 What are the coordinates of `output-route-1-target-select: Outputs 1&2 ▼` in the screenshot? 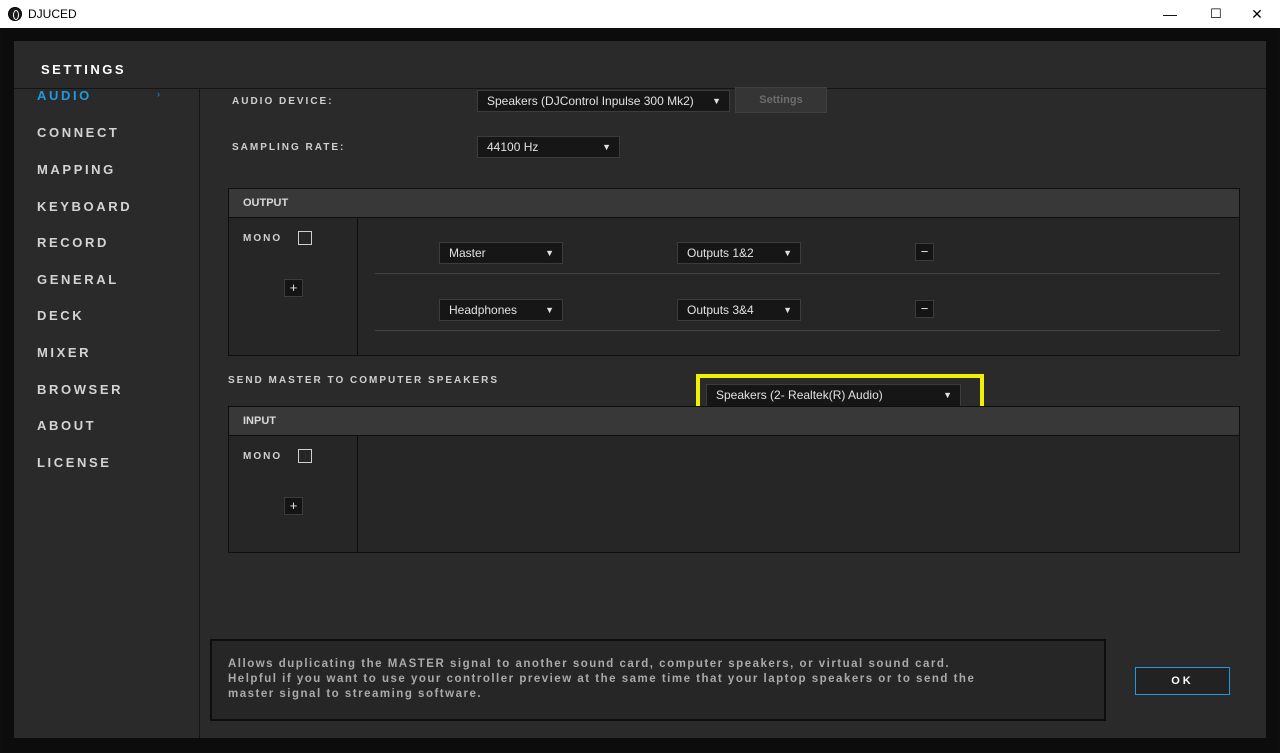 It's located at (739, 253).